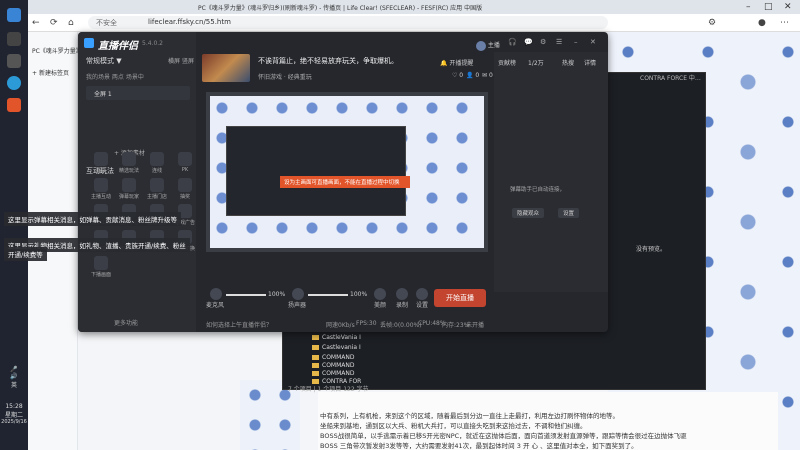  What do you see at coordinates (507, 62) in the screenshot?
I see `tab-contribution: 贡献榜` at bounding box center [507, 62].